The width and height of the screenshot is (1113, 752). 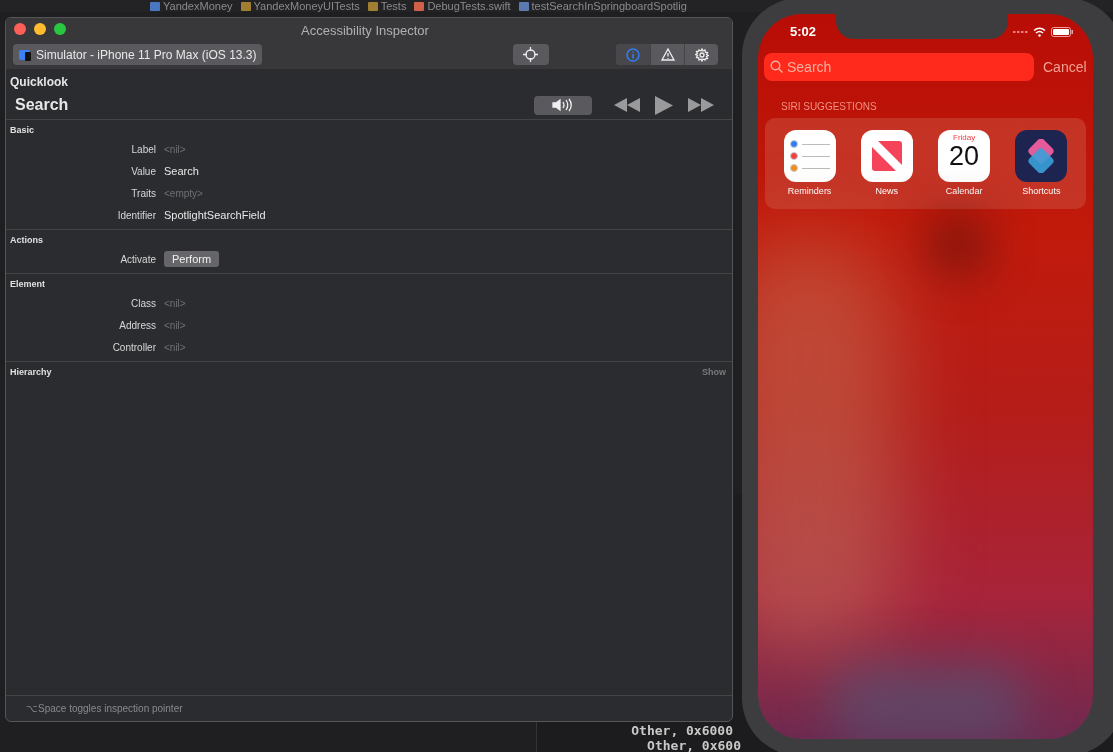 I want to click on fast-forward-button, so click(x=701, y=105).